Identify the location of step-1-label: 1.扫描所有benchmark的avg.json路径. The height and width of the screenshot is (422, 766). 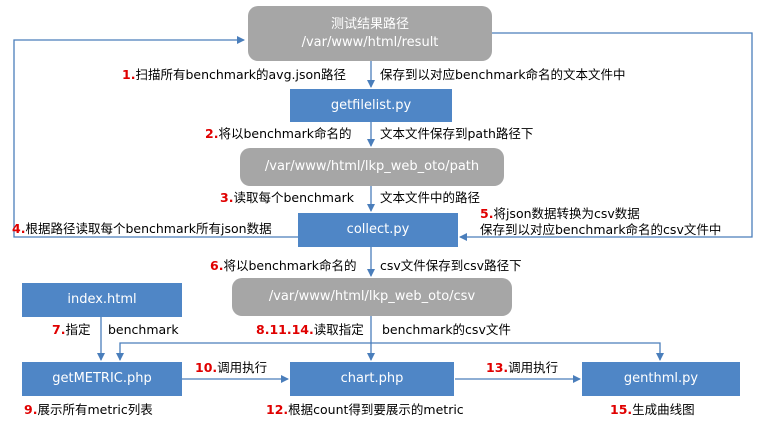
(234, 75).